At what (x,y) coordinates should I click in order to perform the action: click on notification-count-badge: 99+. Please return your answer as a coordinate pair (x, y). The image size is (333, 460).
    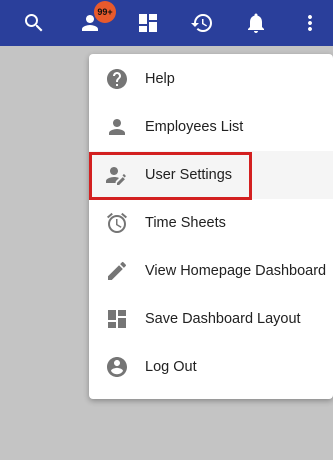
    Looking at the image, I should click on (105, 12).